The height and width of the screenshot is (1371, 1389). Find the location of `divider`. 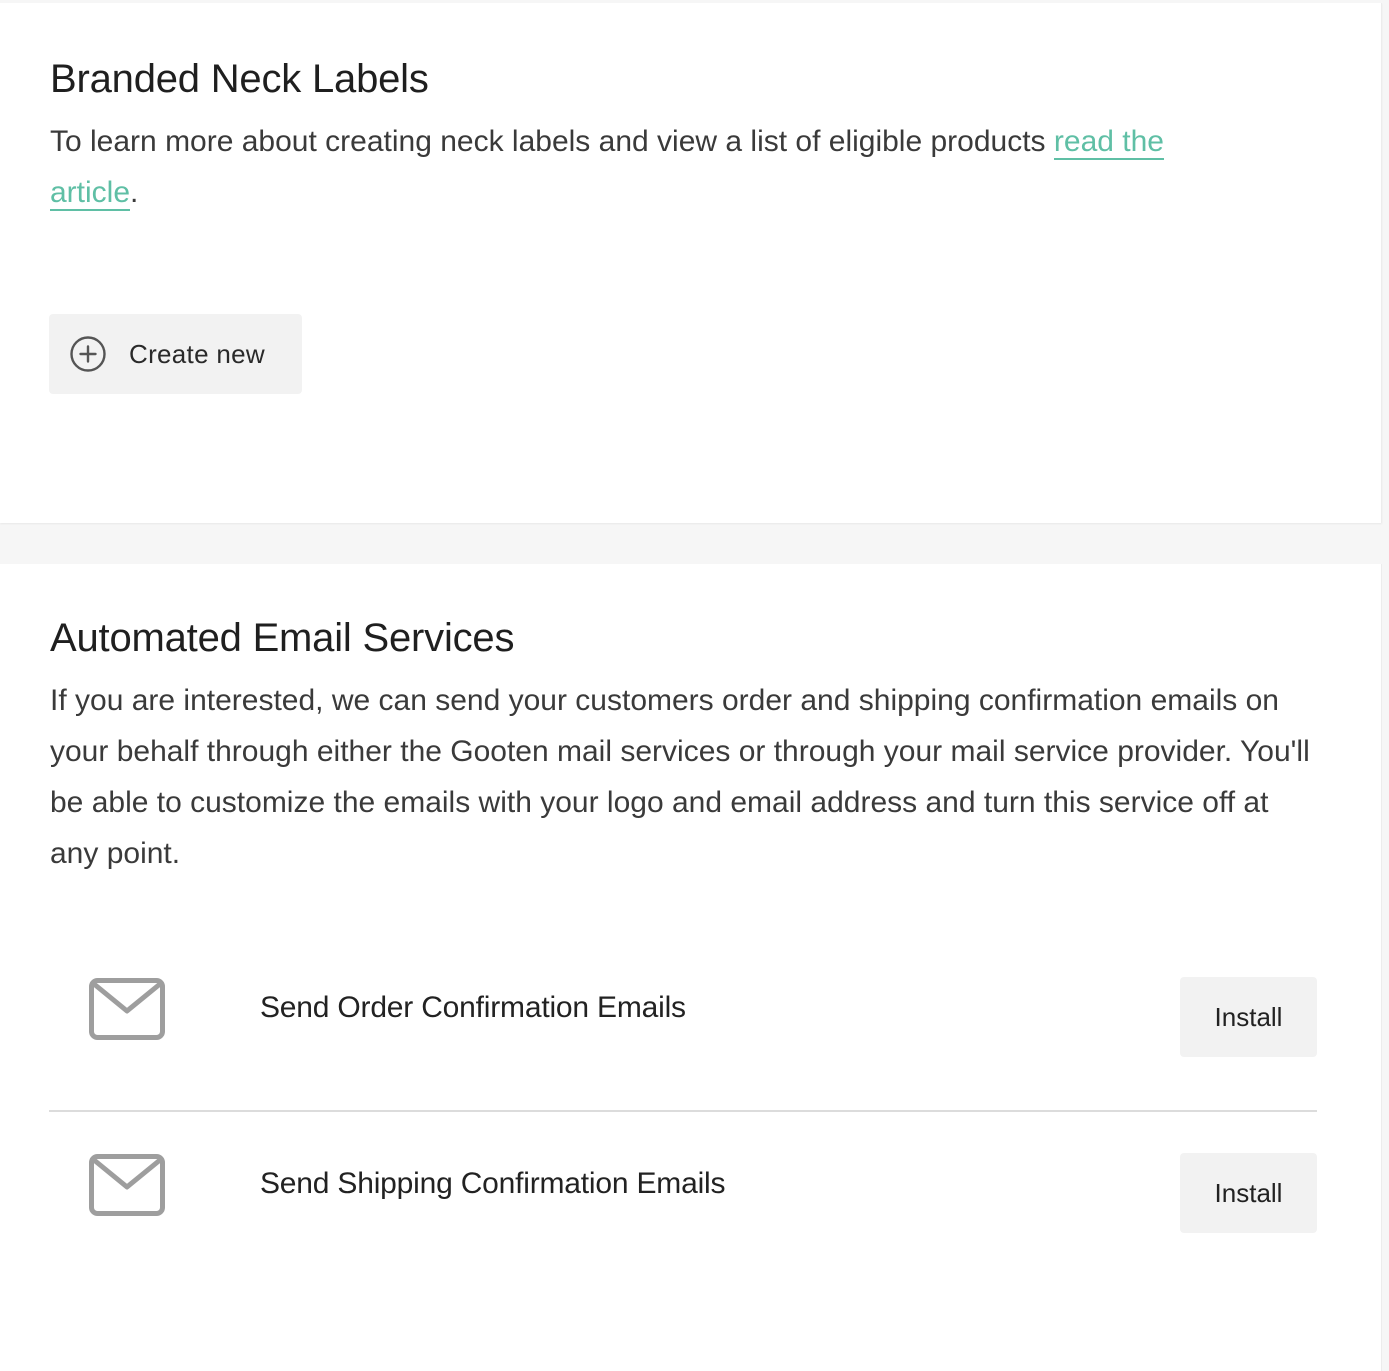

divider is located at coordinates (683, 1111).